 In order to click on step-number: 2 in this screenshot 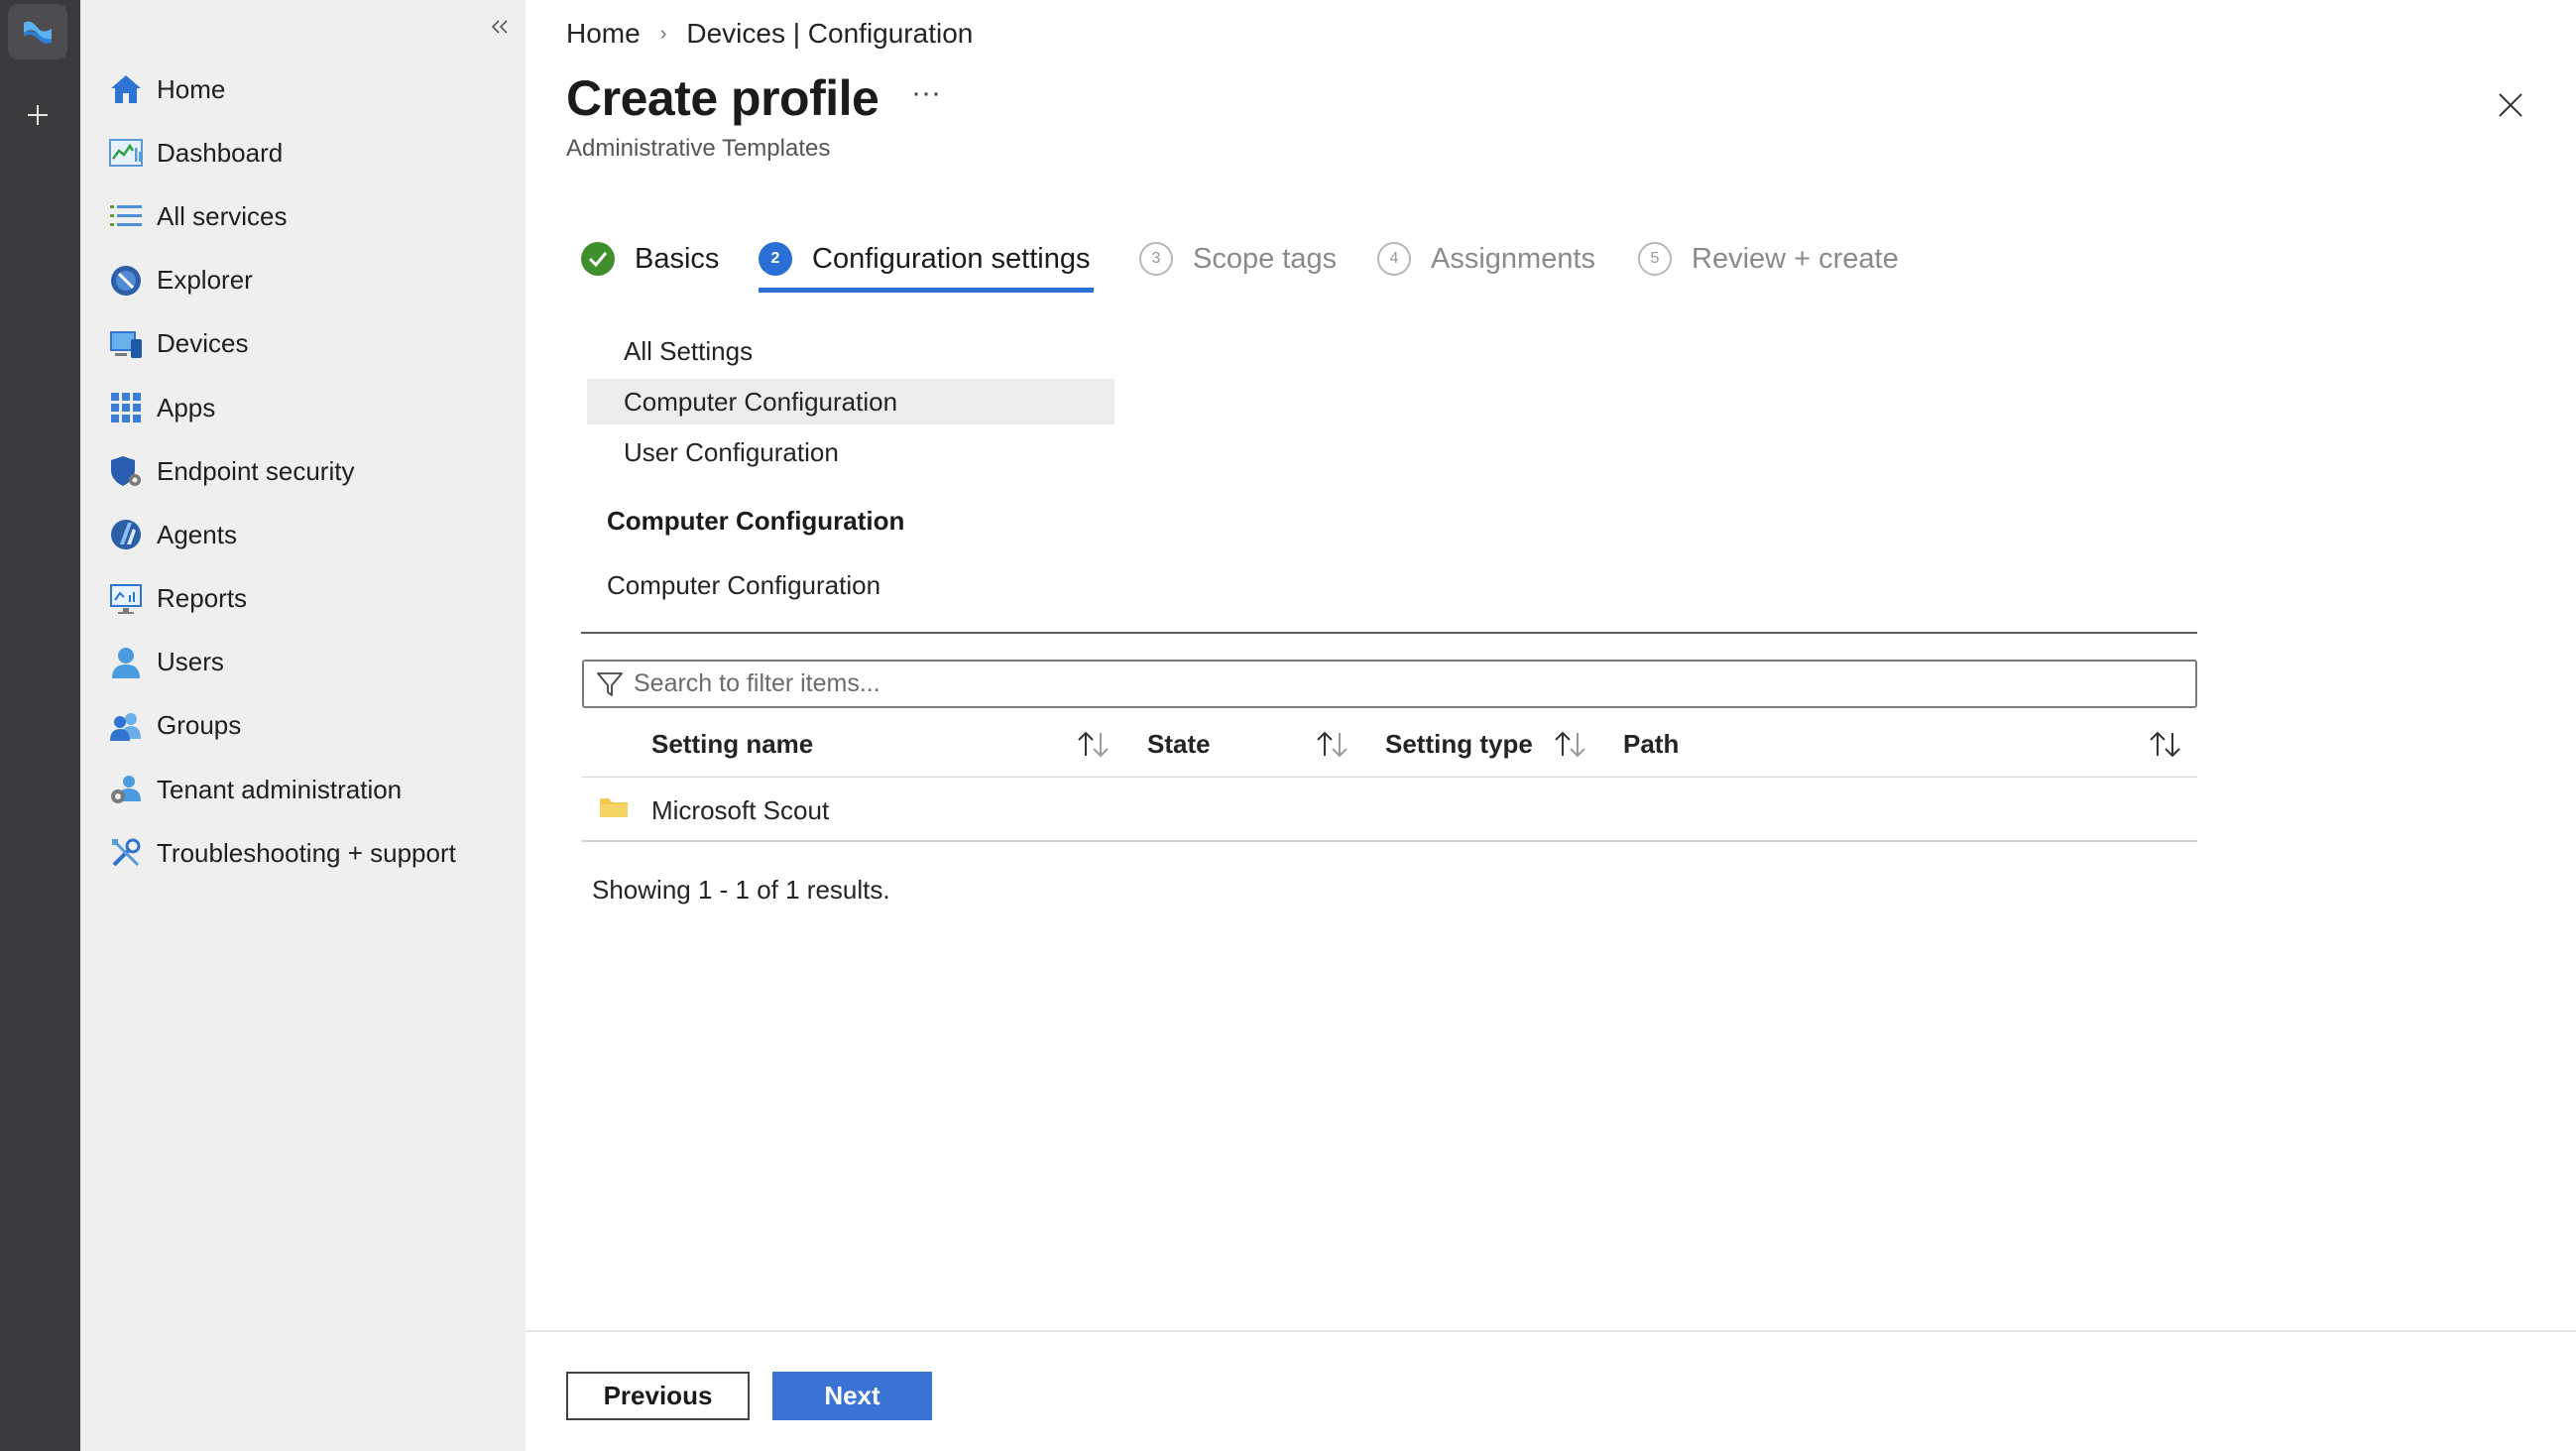, I will do `click(776, 259)`.